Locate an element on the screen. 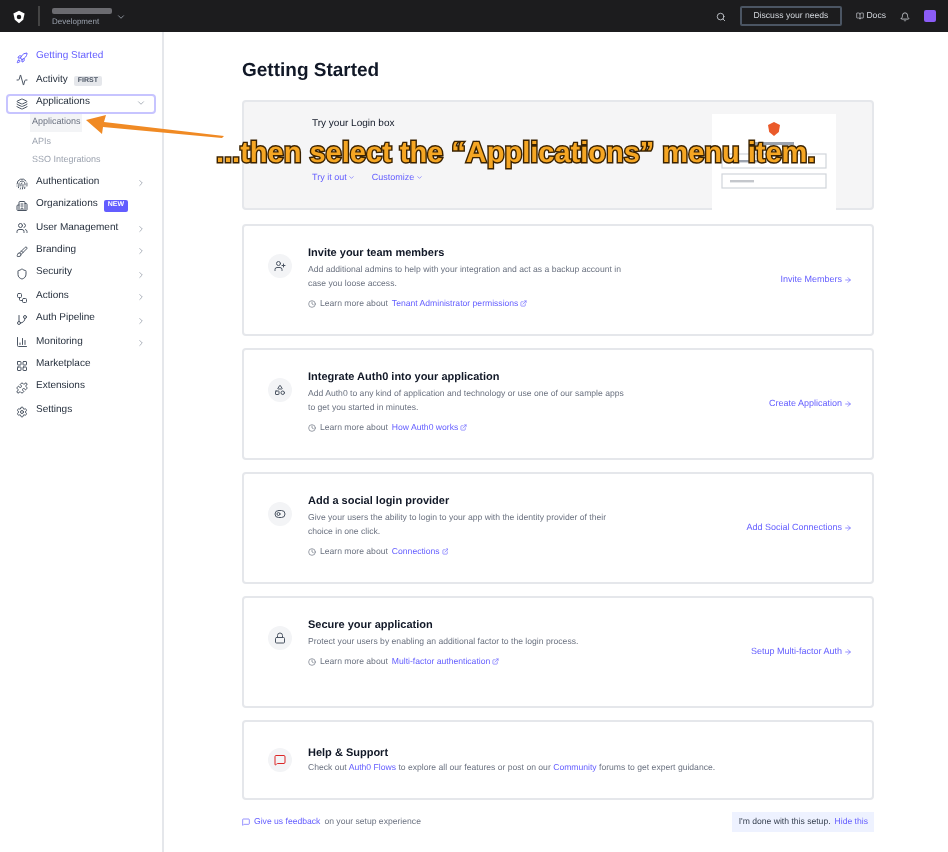 Image resolution: width=948 pixels, height=852 pixels. redacted-tenant-name is located at coordinates (82, 10).